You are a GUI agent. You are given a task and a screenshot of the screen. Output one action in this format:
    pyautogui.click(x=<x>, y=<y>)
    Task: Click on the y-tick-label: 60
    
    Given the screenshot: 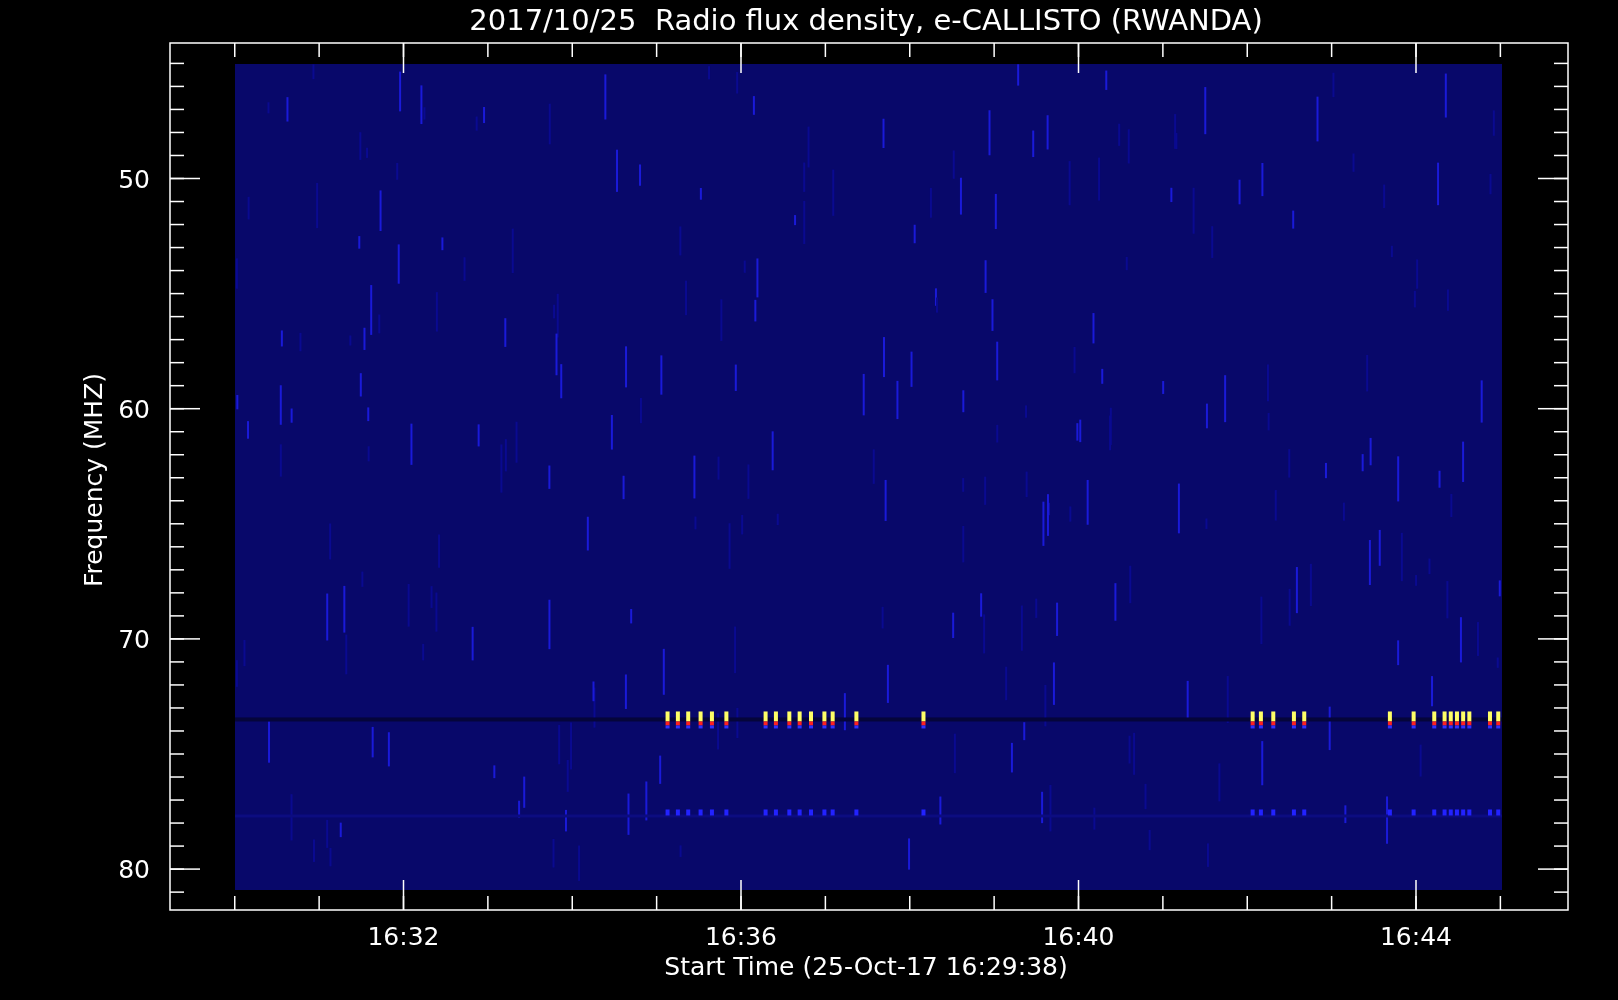 What is the action you would take?
    pyautogui.click(x=134, y=409)
    